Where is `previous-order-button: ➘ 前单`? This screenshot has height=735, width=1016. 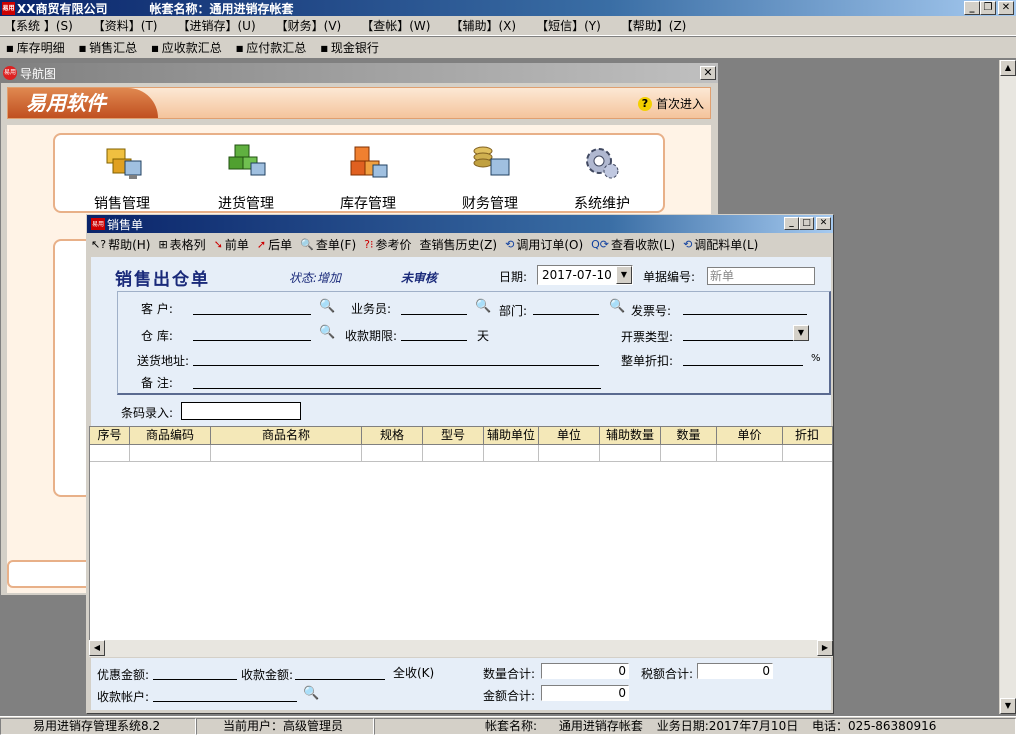 previous-order-button: ➘ 前单 is located at coordinates (231, 244).